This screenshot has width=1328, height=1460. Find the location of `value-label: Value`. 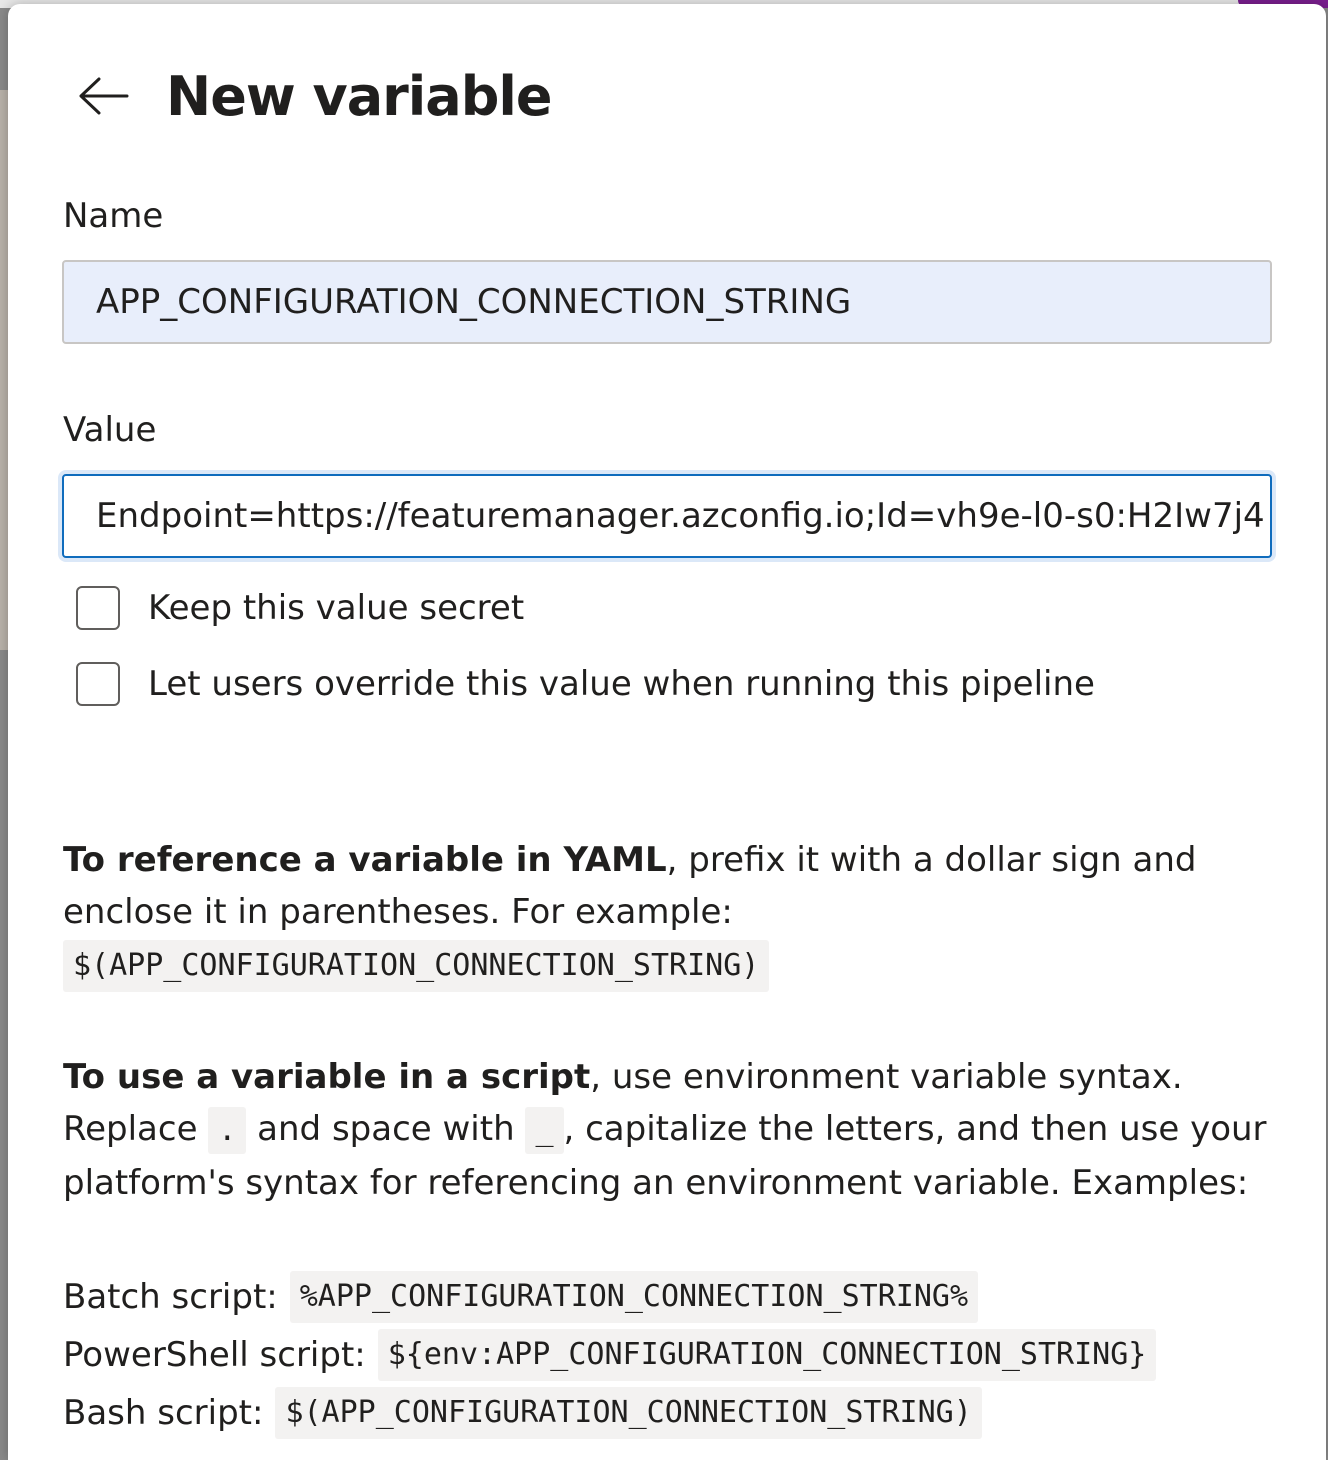

value-label: Value is located at coordinates (110, 430).